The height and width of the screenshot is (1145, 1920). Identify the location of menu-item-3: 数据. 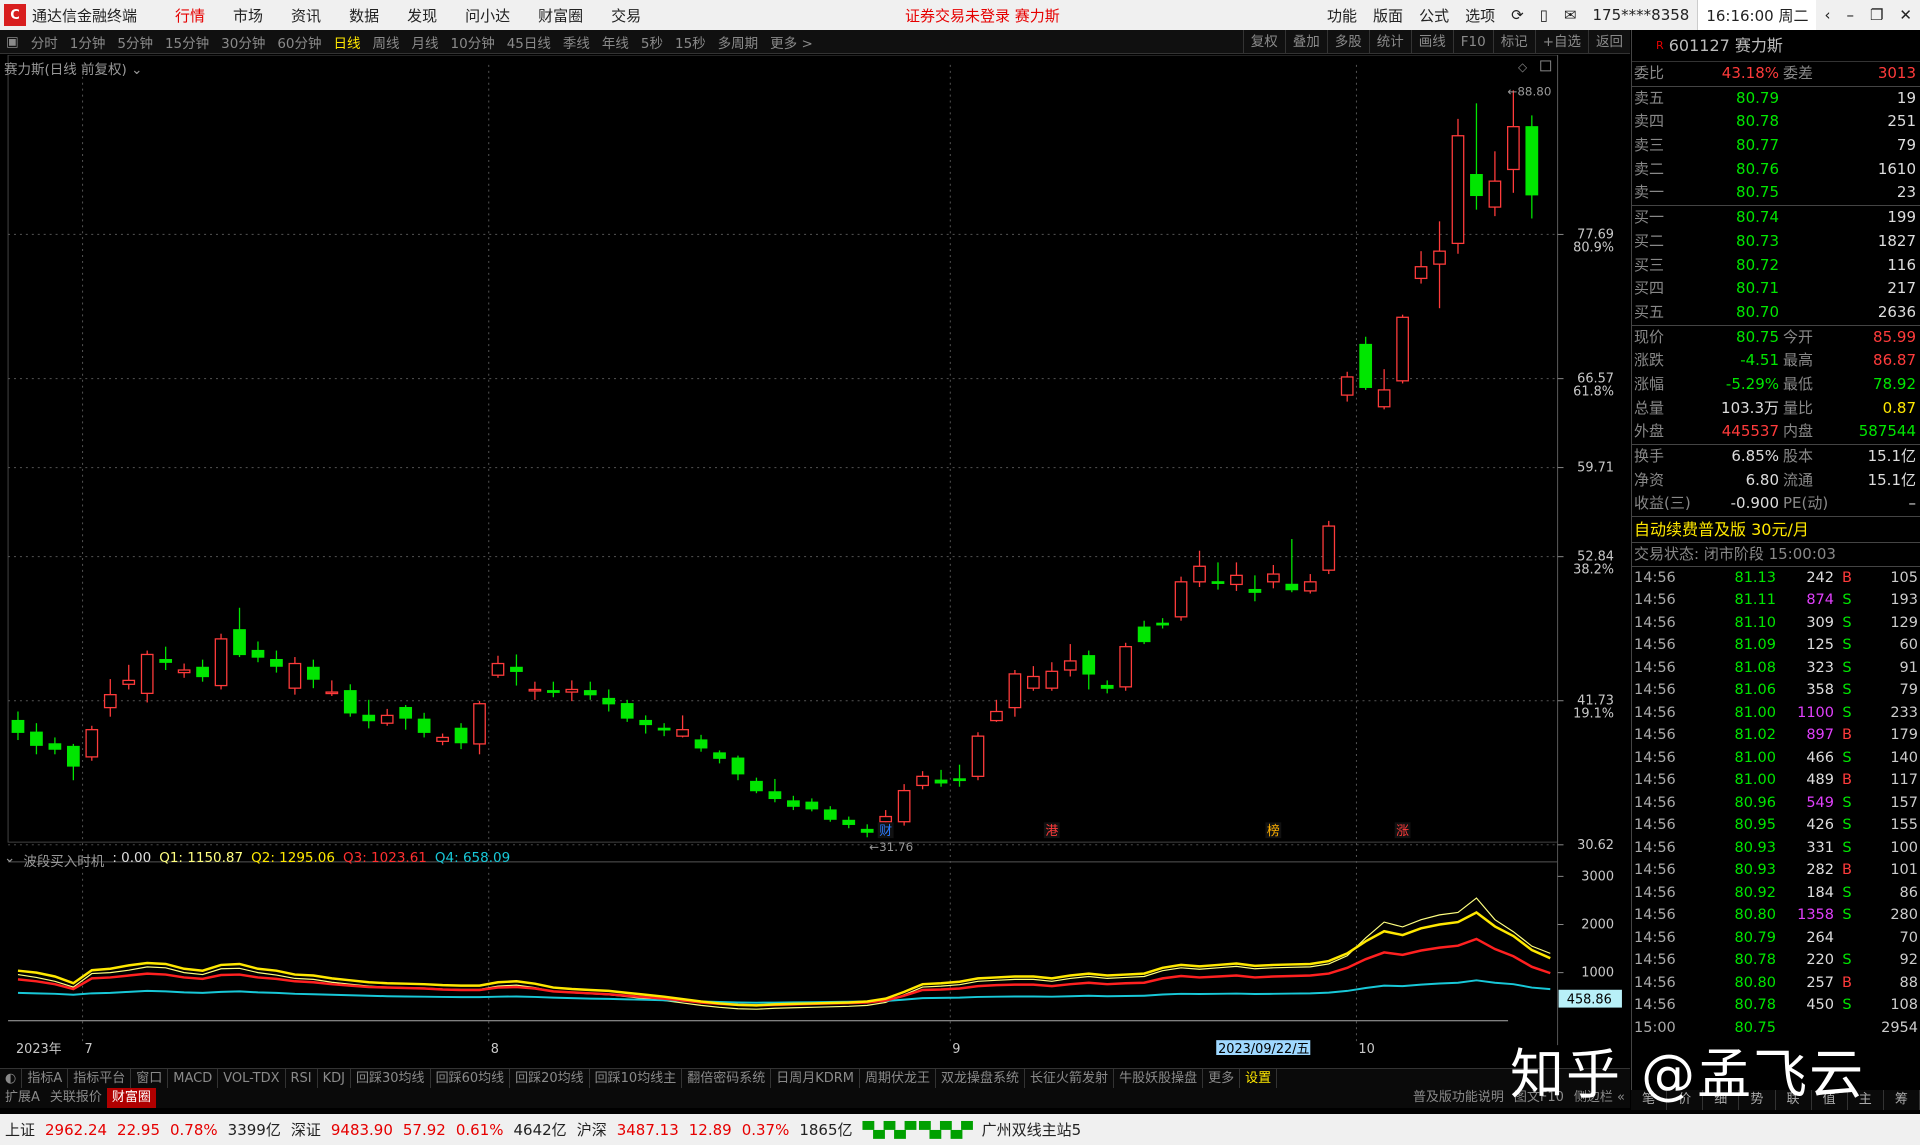
(364, 15).